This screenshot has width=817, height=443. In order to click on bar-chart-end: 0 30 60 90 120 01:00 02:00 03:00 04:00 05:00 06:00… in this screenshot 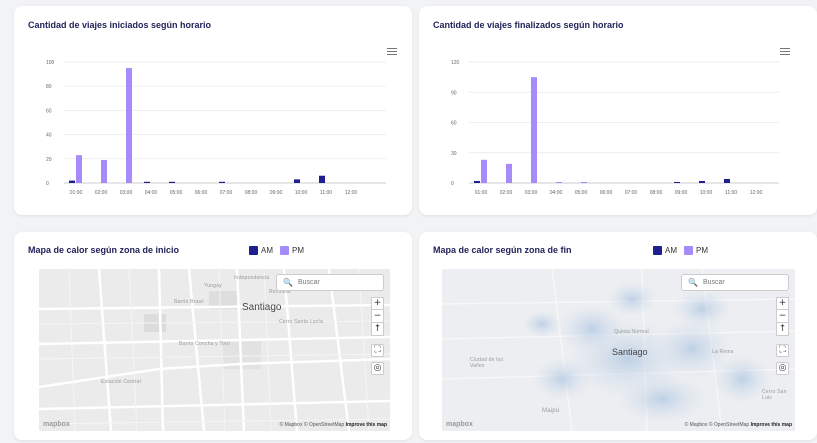, I will do `click(615, 128)`.